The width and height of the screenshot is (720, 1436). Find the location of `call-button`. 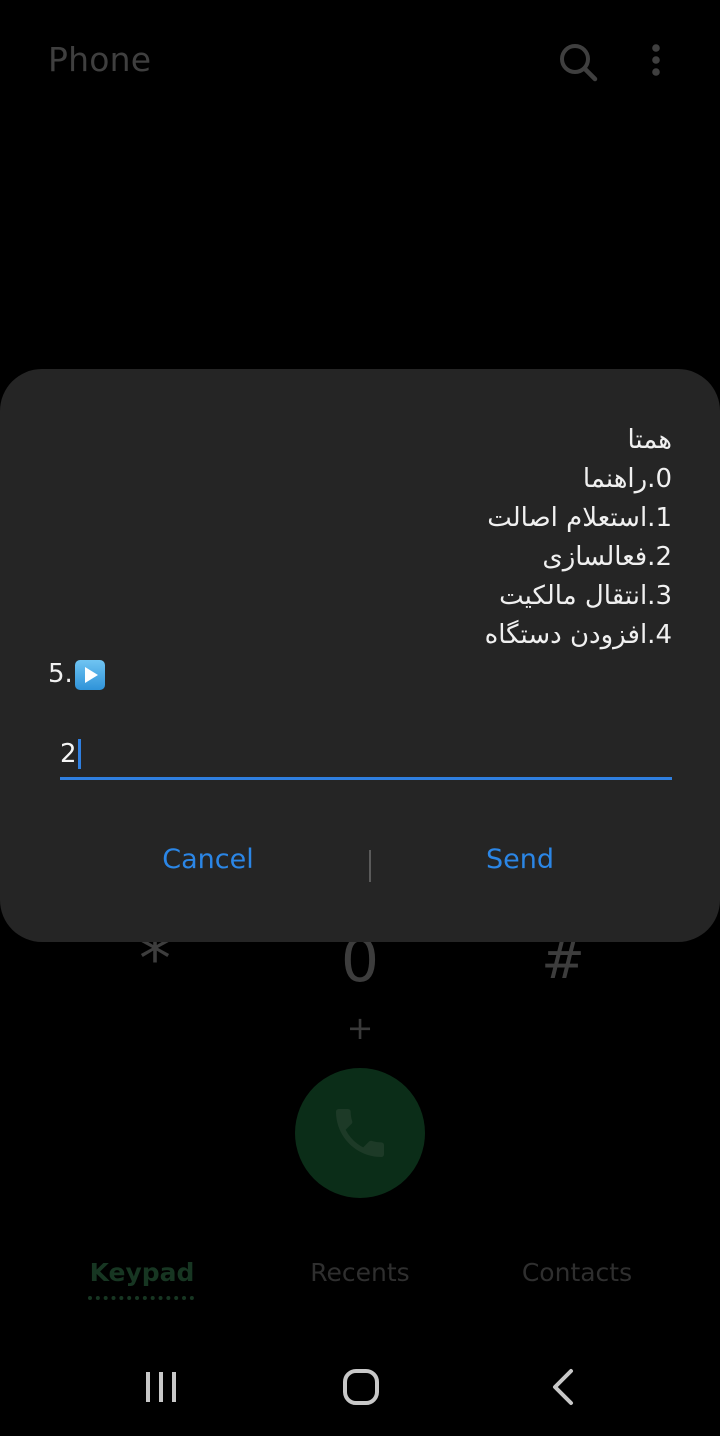

call-button is located at coordinates (360, 1133).